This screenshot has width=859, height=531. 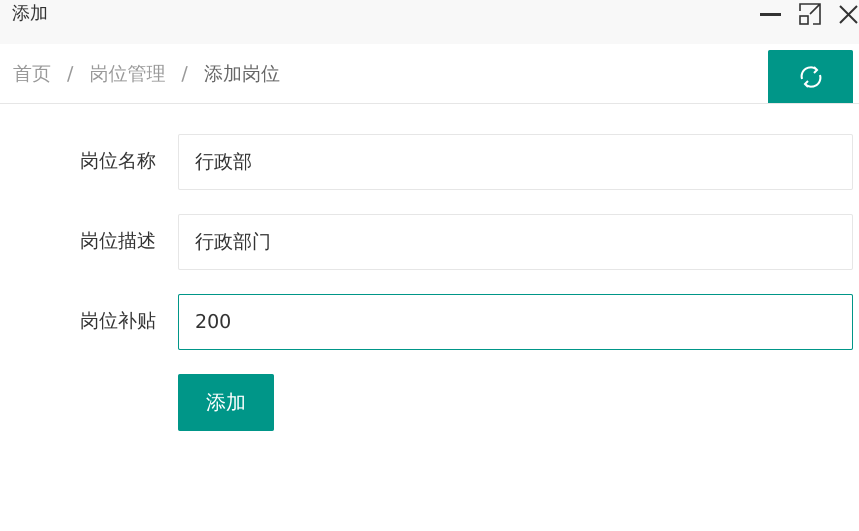 I want to click on field-label: 岗位描述, so click(x=118, y=241).